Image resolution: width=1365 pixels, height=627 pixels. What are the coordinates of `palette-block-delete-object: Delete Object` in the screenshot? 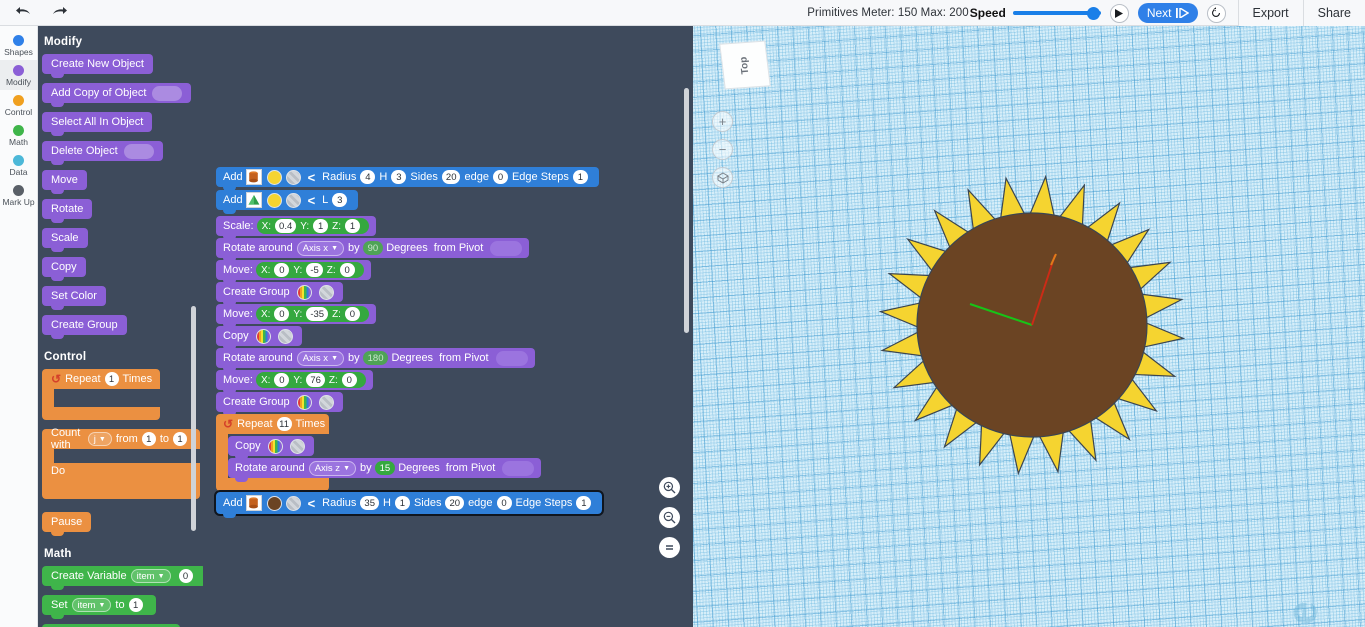 It's located at (102, 153).